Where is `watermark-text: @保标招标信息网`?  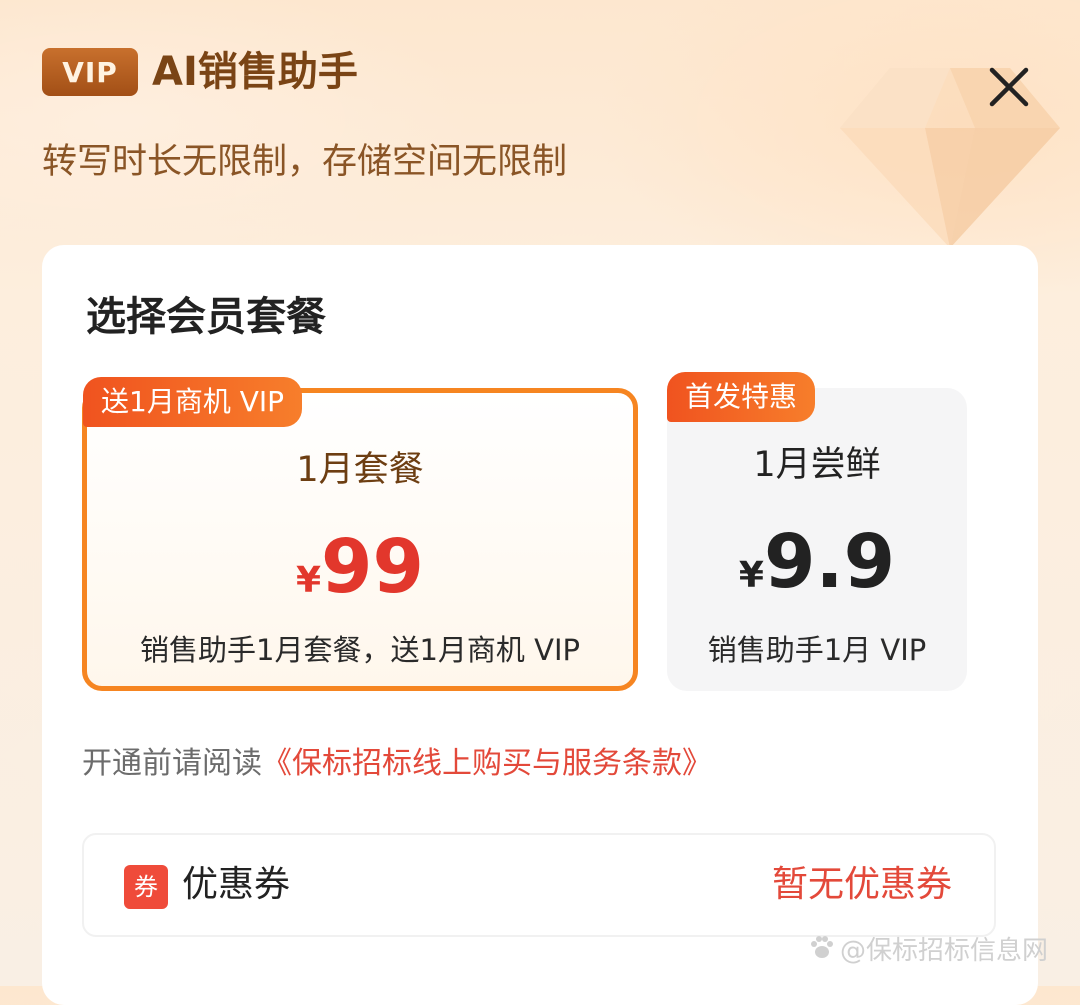 watermark-text: @保标招标信息网 is located at coordinates (944, 950).